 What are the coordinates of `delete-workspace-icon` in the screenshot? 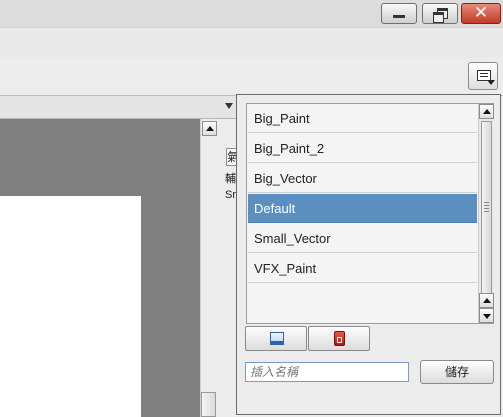 It's located at (339, 338).